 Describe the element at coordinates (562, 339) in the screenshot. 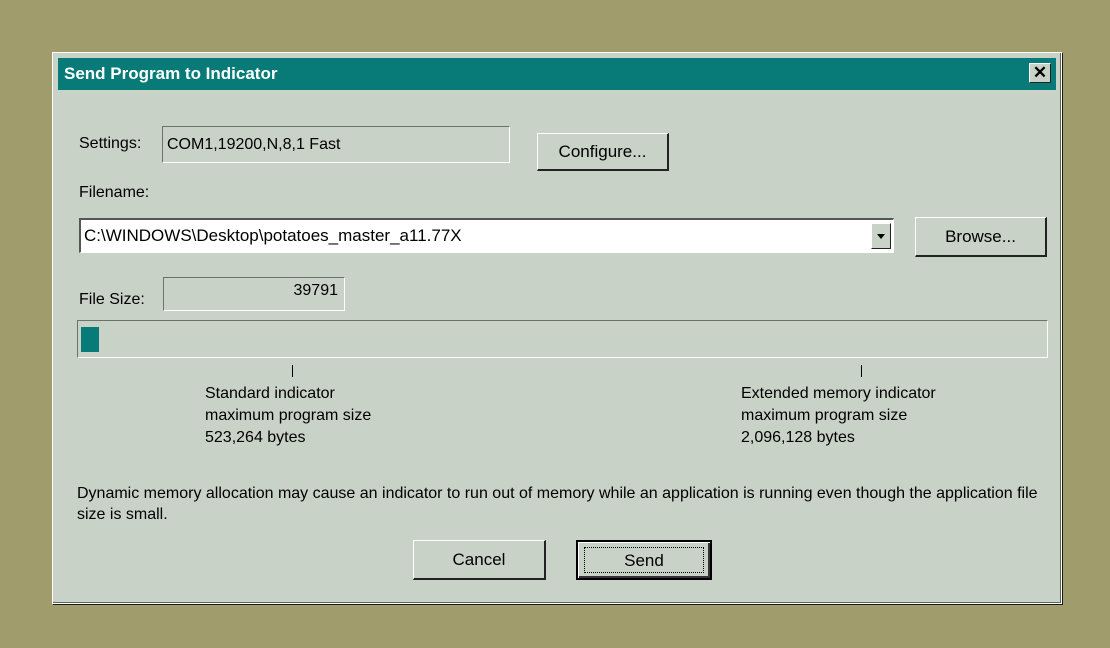

I see `file-size-progress-bar` at that location.